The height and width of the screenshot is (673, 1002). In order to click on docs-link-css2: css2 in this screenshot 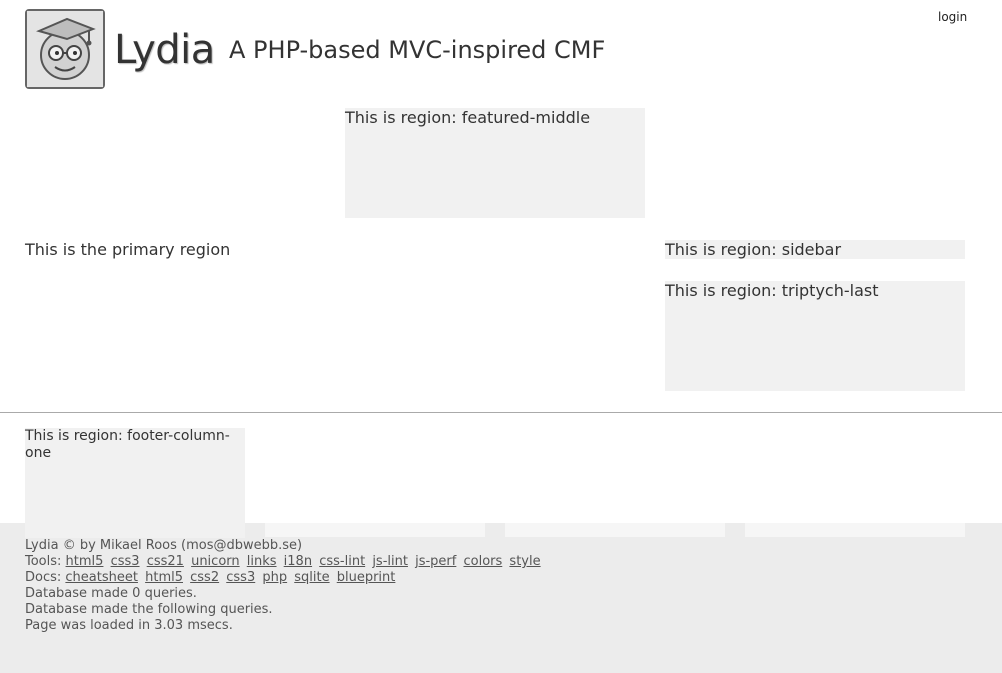, I will do `click(204, 577)`.